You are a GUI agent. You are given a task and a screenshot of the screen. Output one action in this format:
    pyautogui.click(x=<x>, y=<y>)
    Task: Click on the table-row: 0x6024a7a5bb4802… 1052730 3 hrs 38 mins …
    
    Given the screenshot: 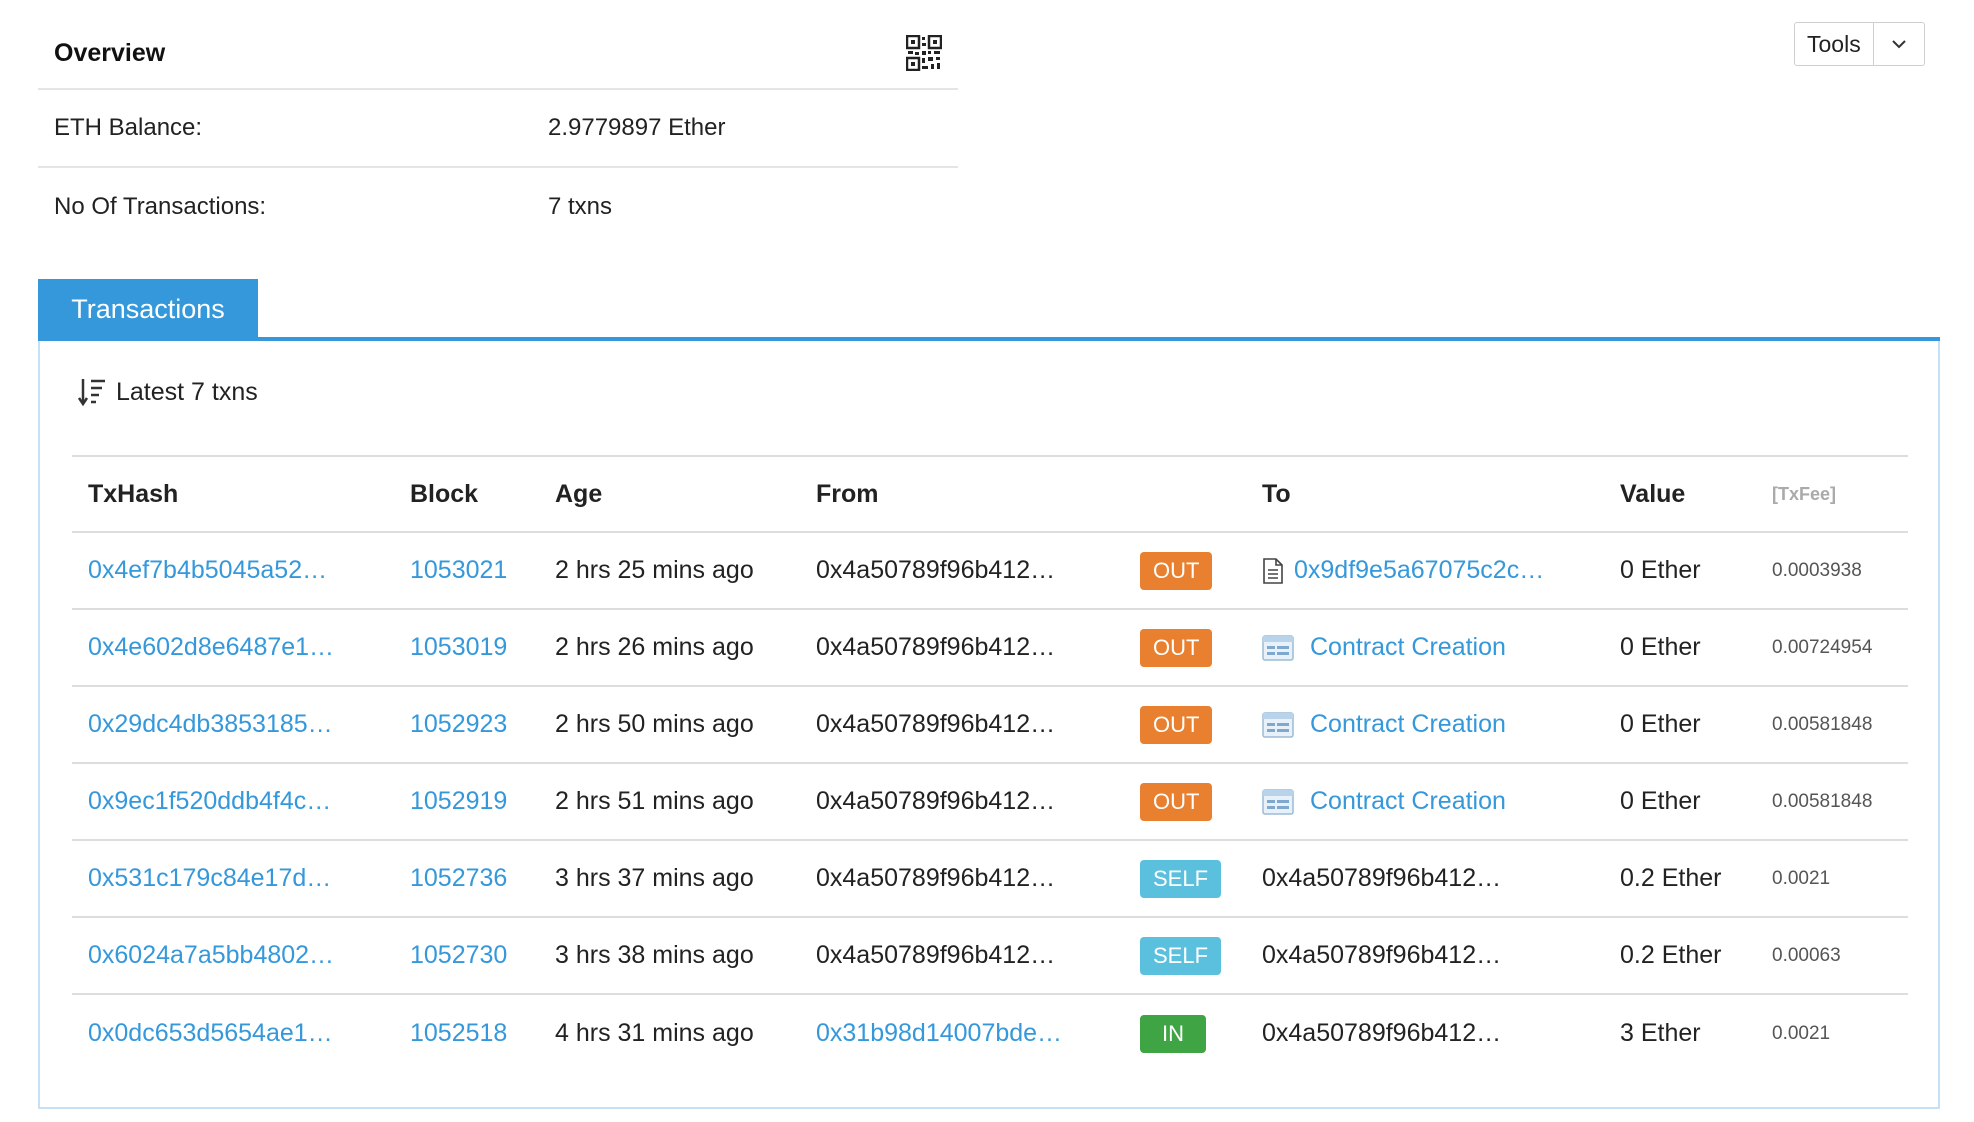 What is the action you would take?
    pyautogui.click(x=990, y=956)
    